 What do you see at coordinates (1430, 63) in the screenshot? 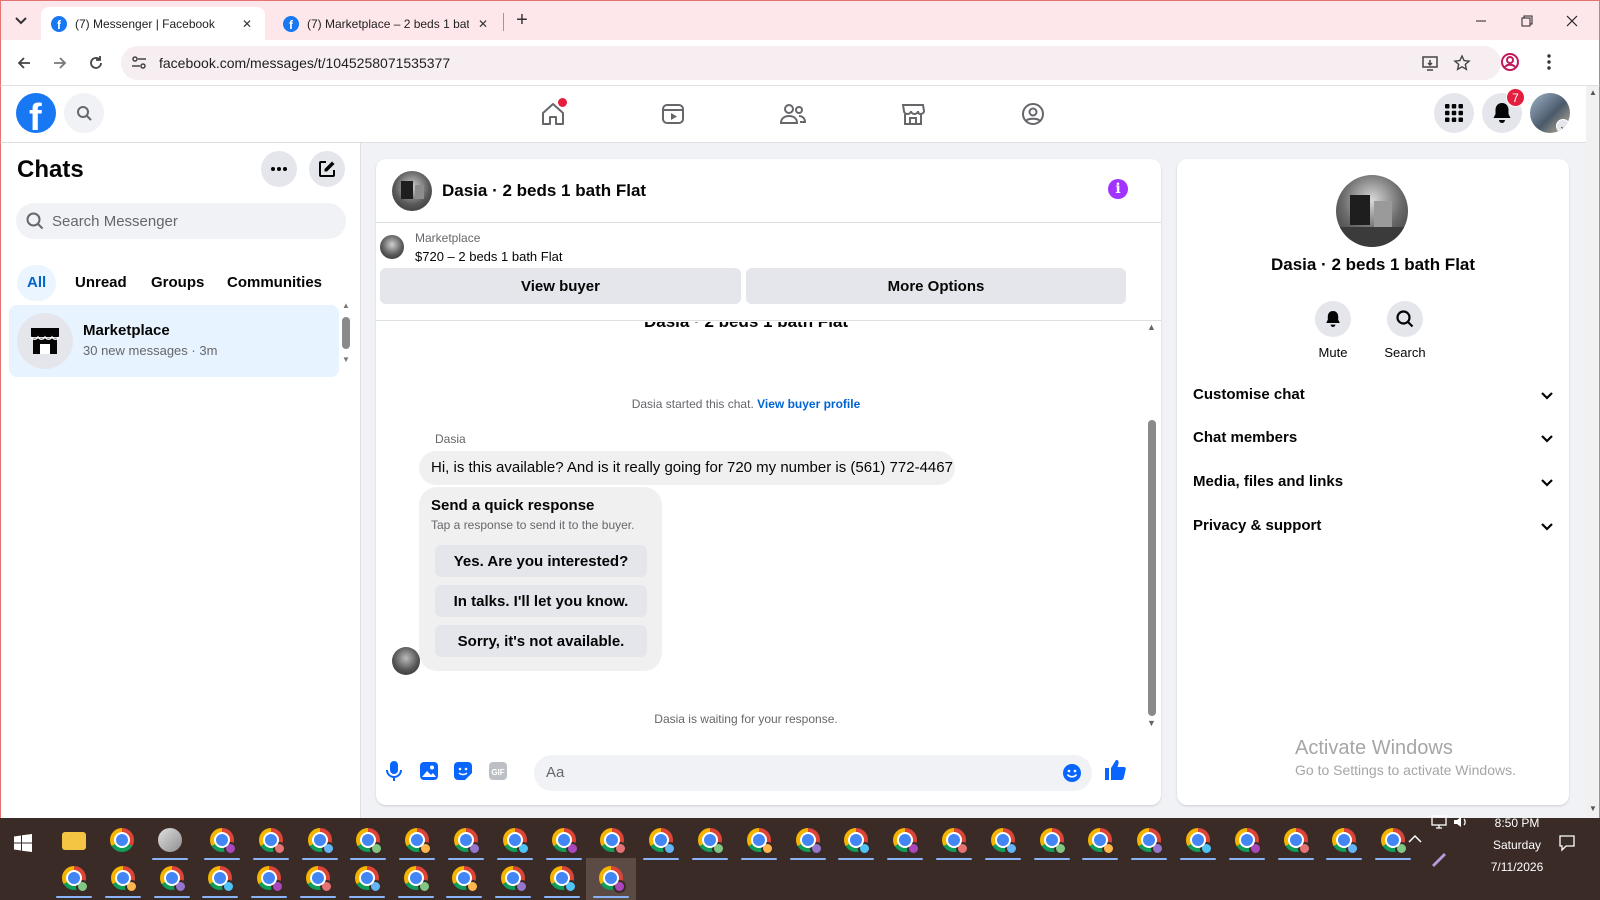
I see `install-app-icon` at bounding box center [1430, 63].